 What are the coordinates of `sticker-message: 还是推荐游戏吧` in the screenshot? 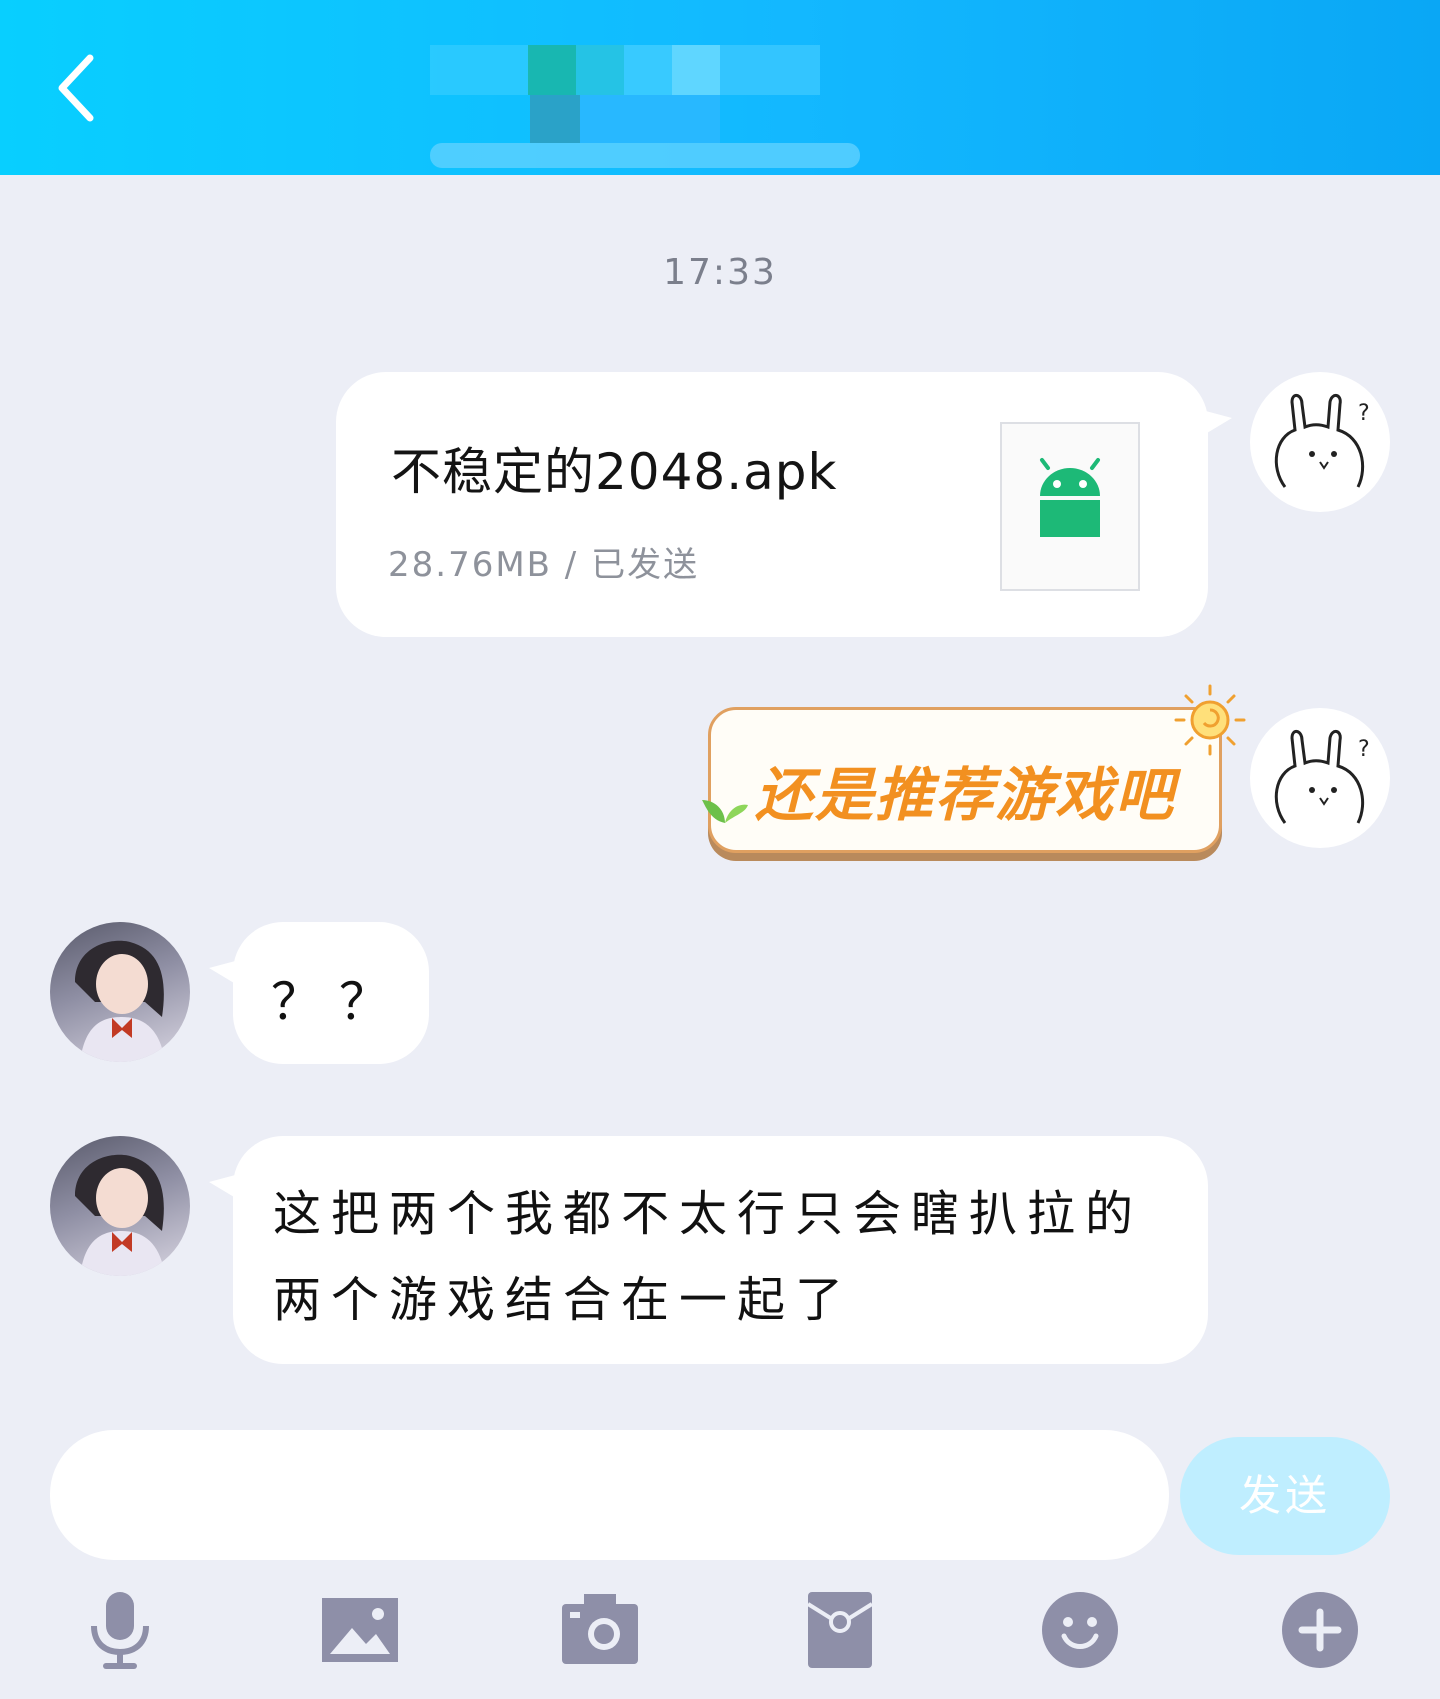 It's located at (965, 780).